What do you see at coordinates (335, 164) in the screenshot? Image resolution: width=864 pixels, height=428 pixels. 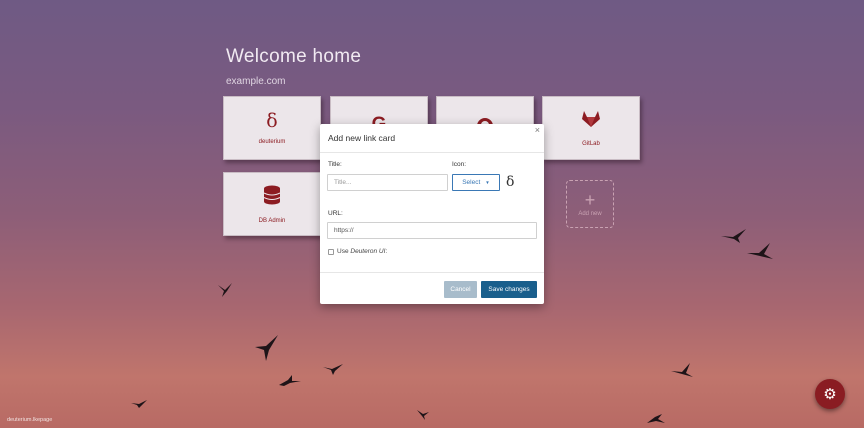 I see `title-field-label: Title:` at bounding box center [335, 164].